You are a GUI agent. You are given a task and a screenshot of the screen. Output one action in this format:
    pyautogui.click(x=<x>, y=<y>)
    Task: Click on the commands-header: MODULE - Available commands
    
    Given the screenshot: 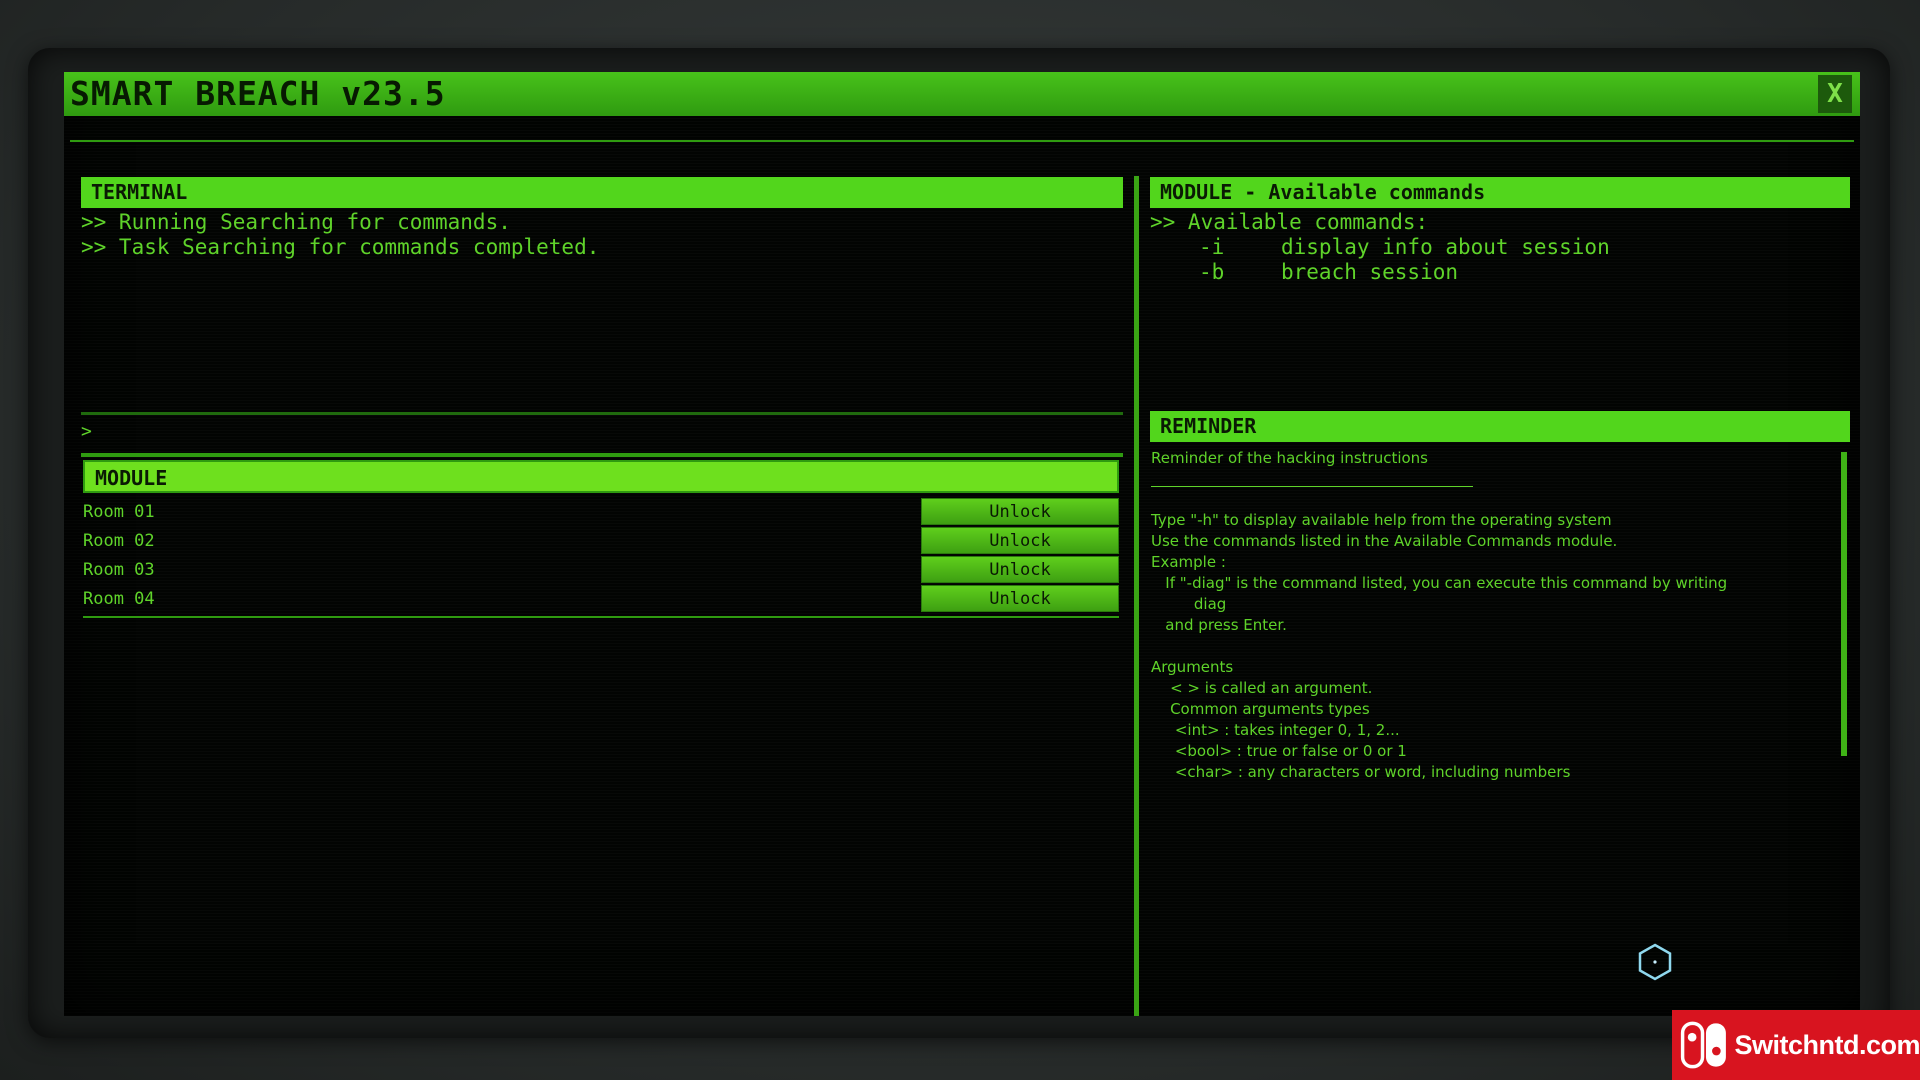 What is the action you would take?
    pyautogui.click(x=1500, y=192)
    